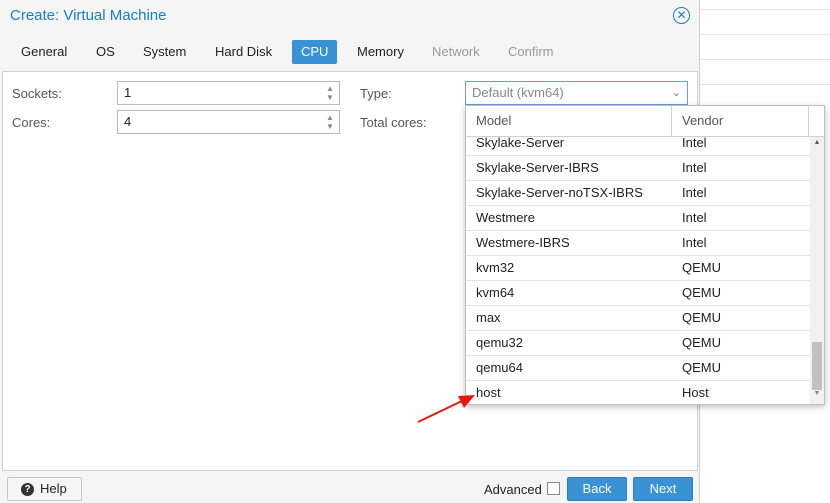  I want to click on question-circle-icon: ?, so click(27, 489).